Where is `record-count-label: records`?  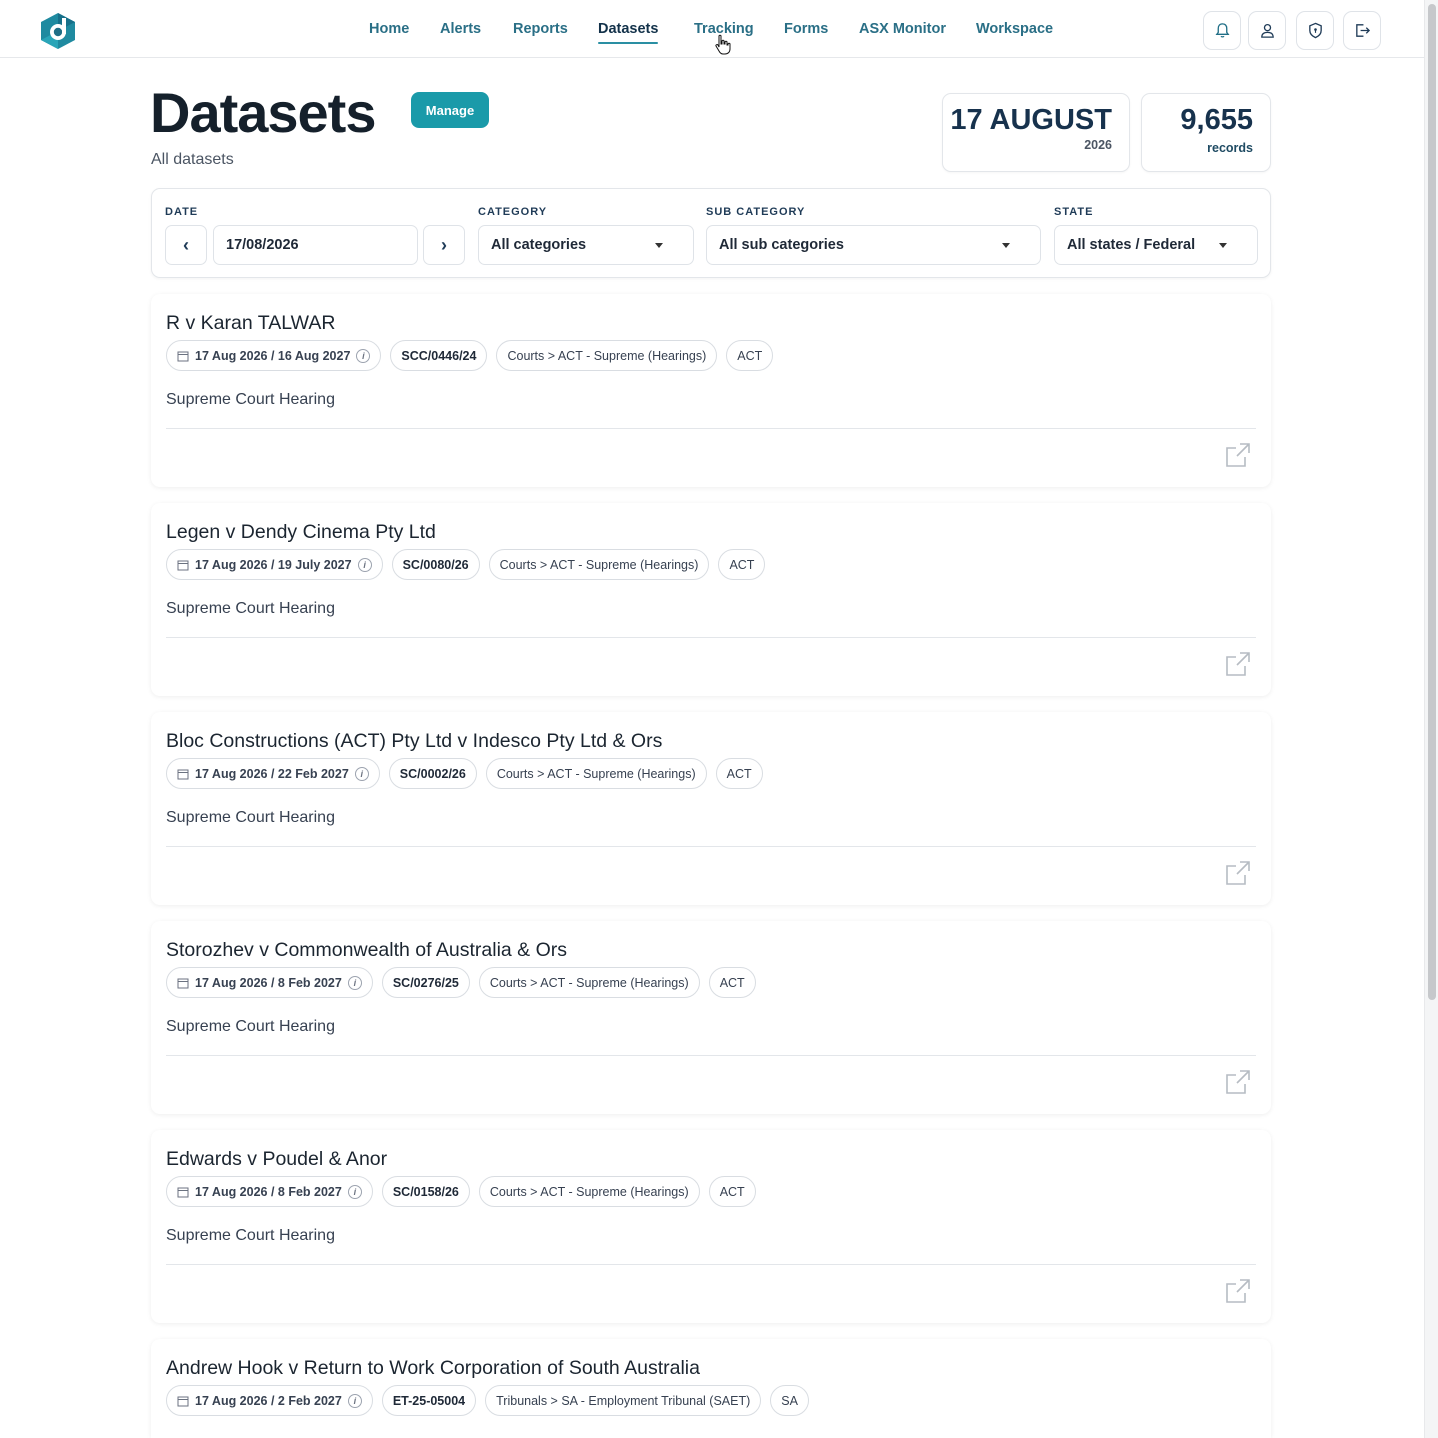 record-count-label: records is located at coordinates (1230, 148).